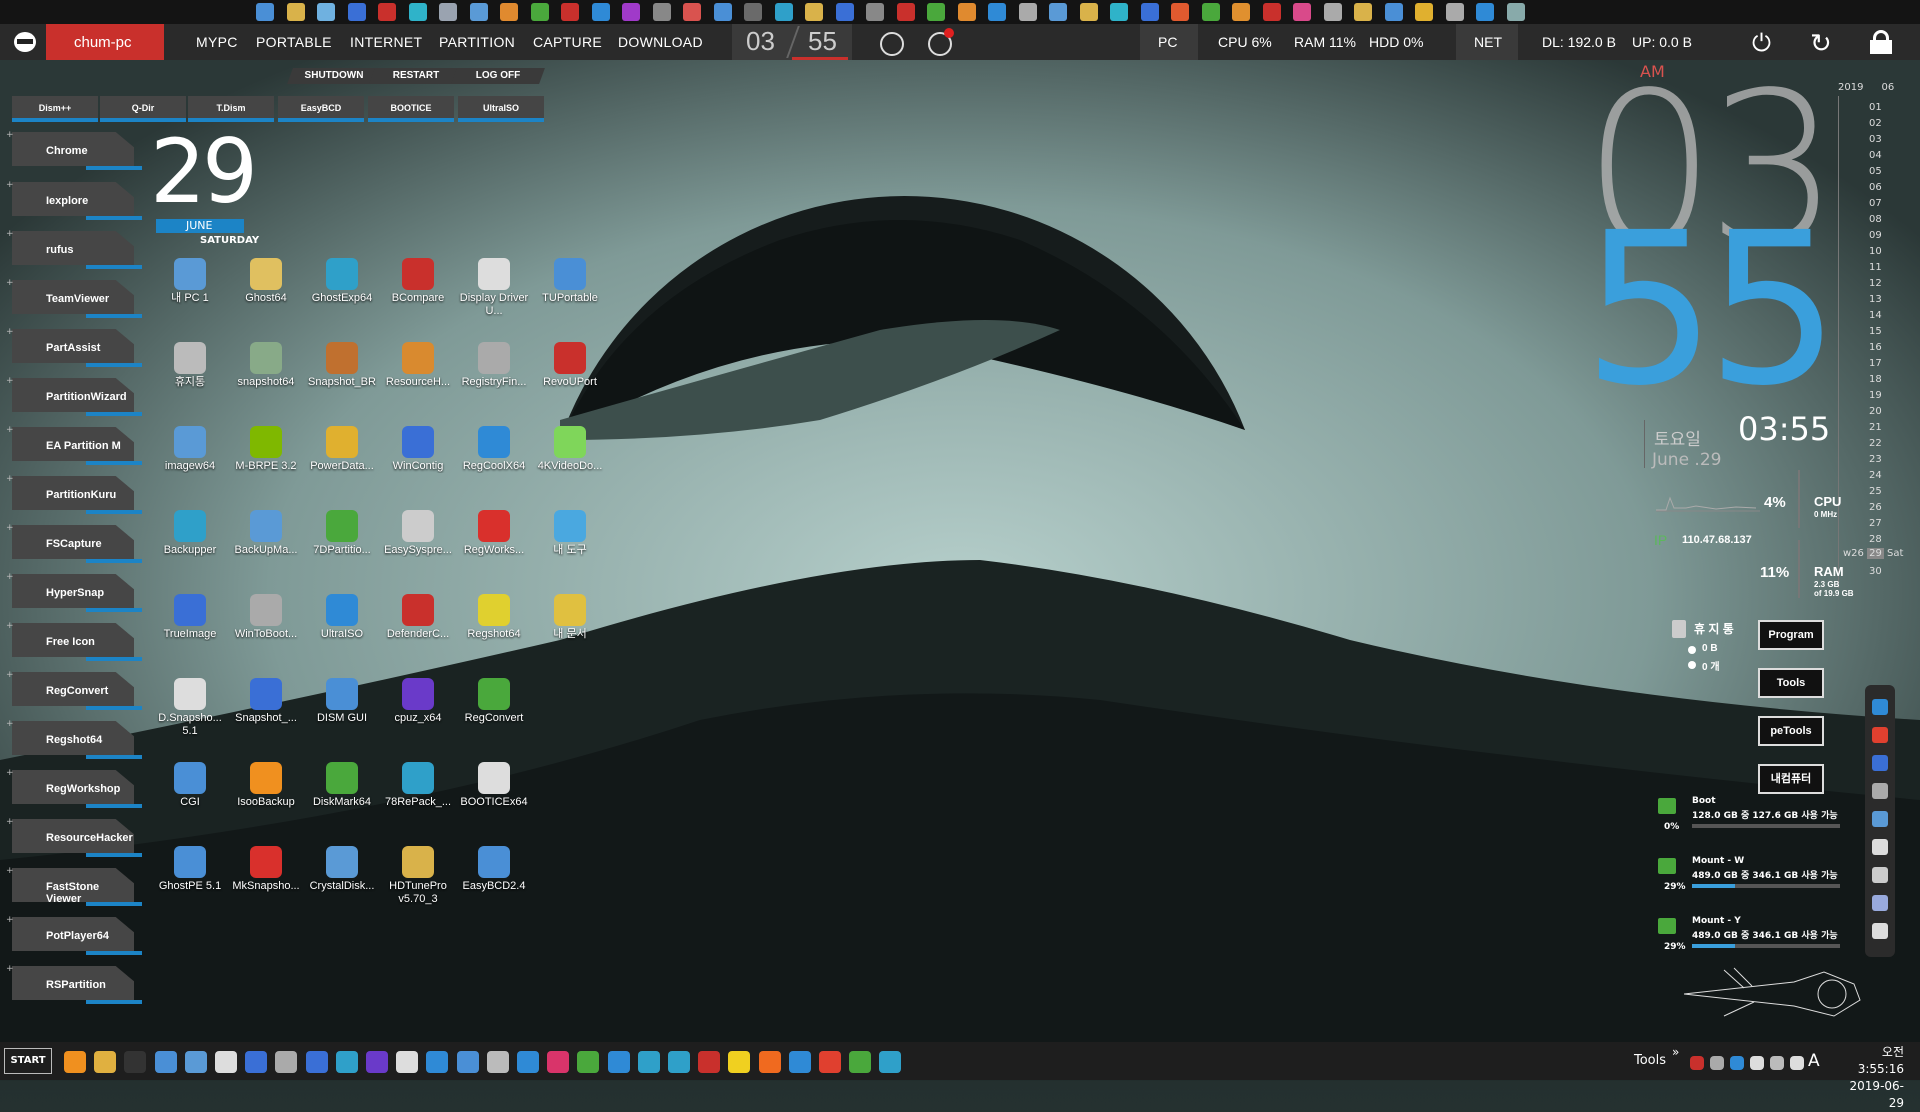 The image size is (1920, 1112). I want to click on ninja-logo-icon, so click(25, 42).